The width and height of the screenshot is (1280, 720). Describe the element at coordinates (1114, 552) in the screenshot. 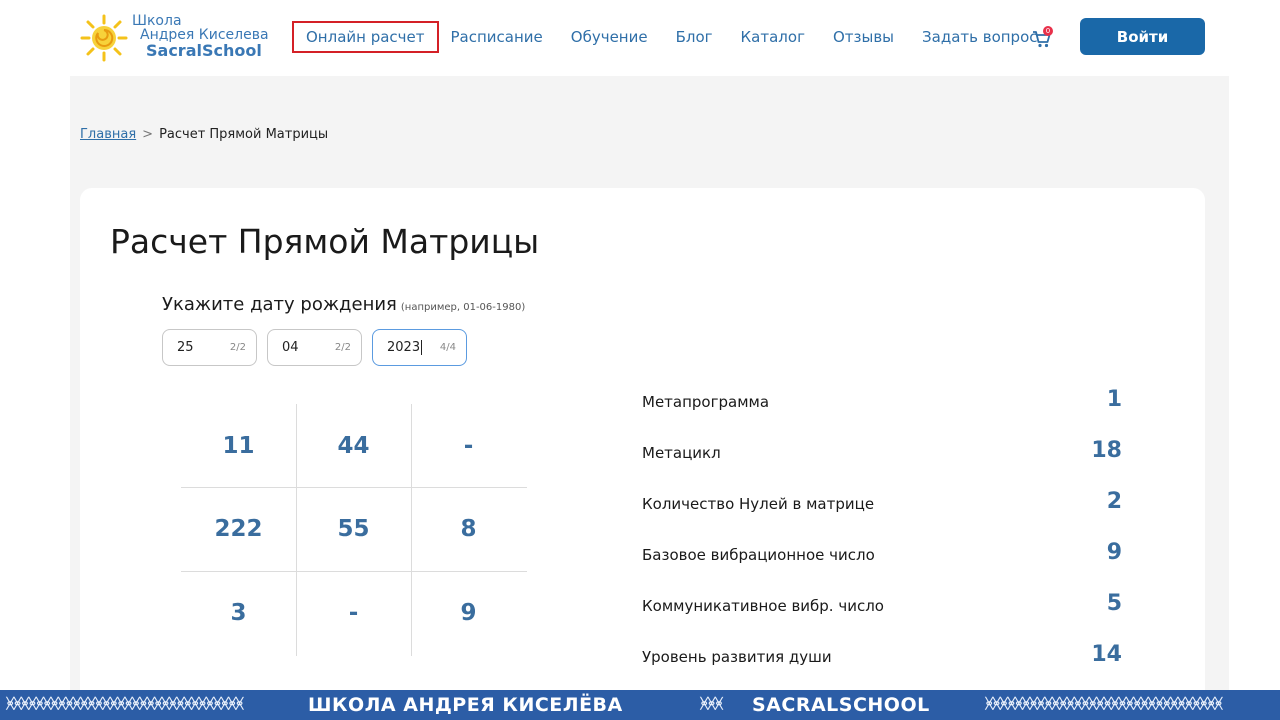

I see `result-value: 9` at that location.